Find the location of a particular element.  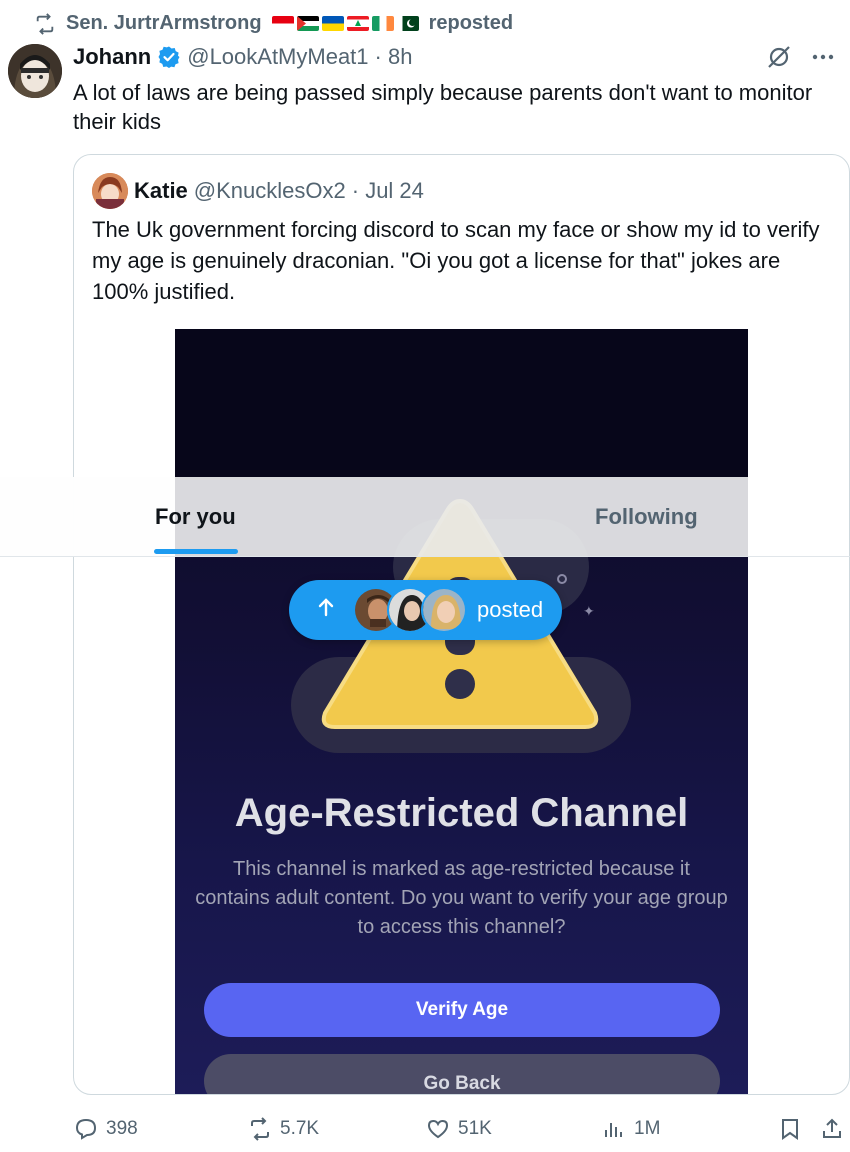

flag-pakistan-icon is located at coordinates (407, 23).